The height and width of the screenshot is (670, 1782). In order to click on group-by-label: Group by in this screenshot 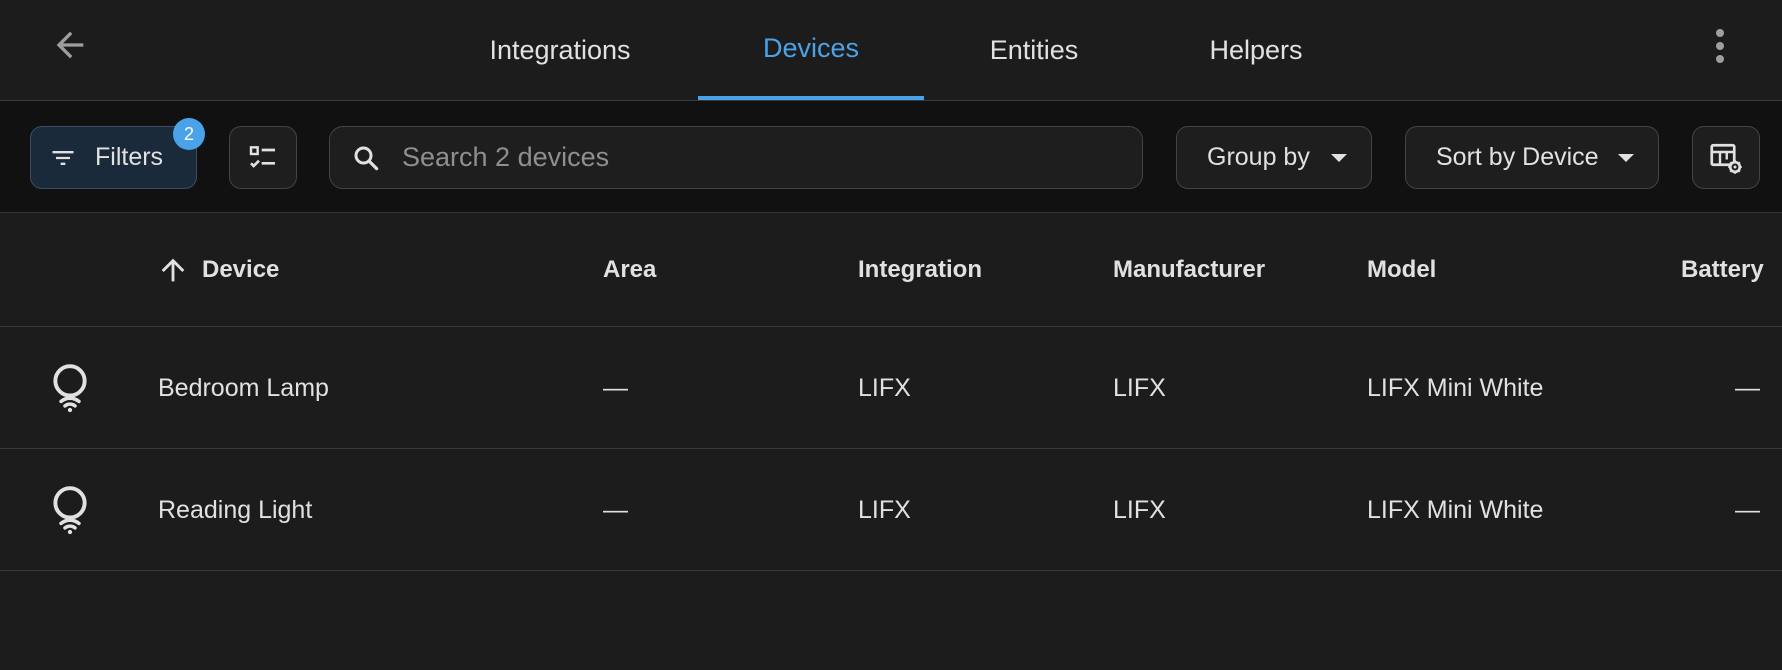, I will do `click(1258, 157)`.